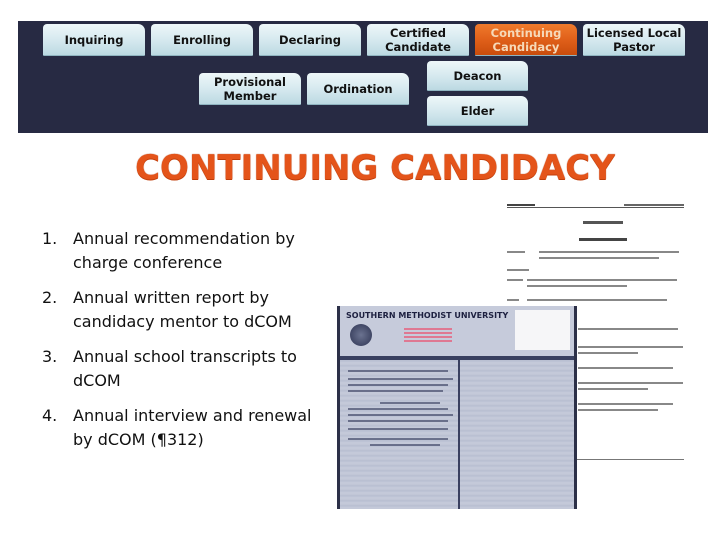  What do you see at coordinates (634, 32) in the screenshot?
I see `step-label-line1: Licensed Local` at bounding box center [634, 32].